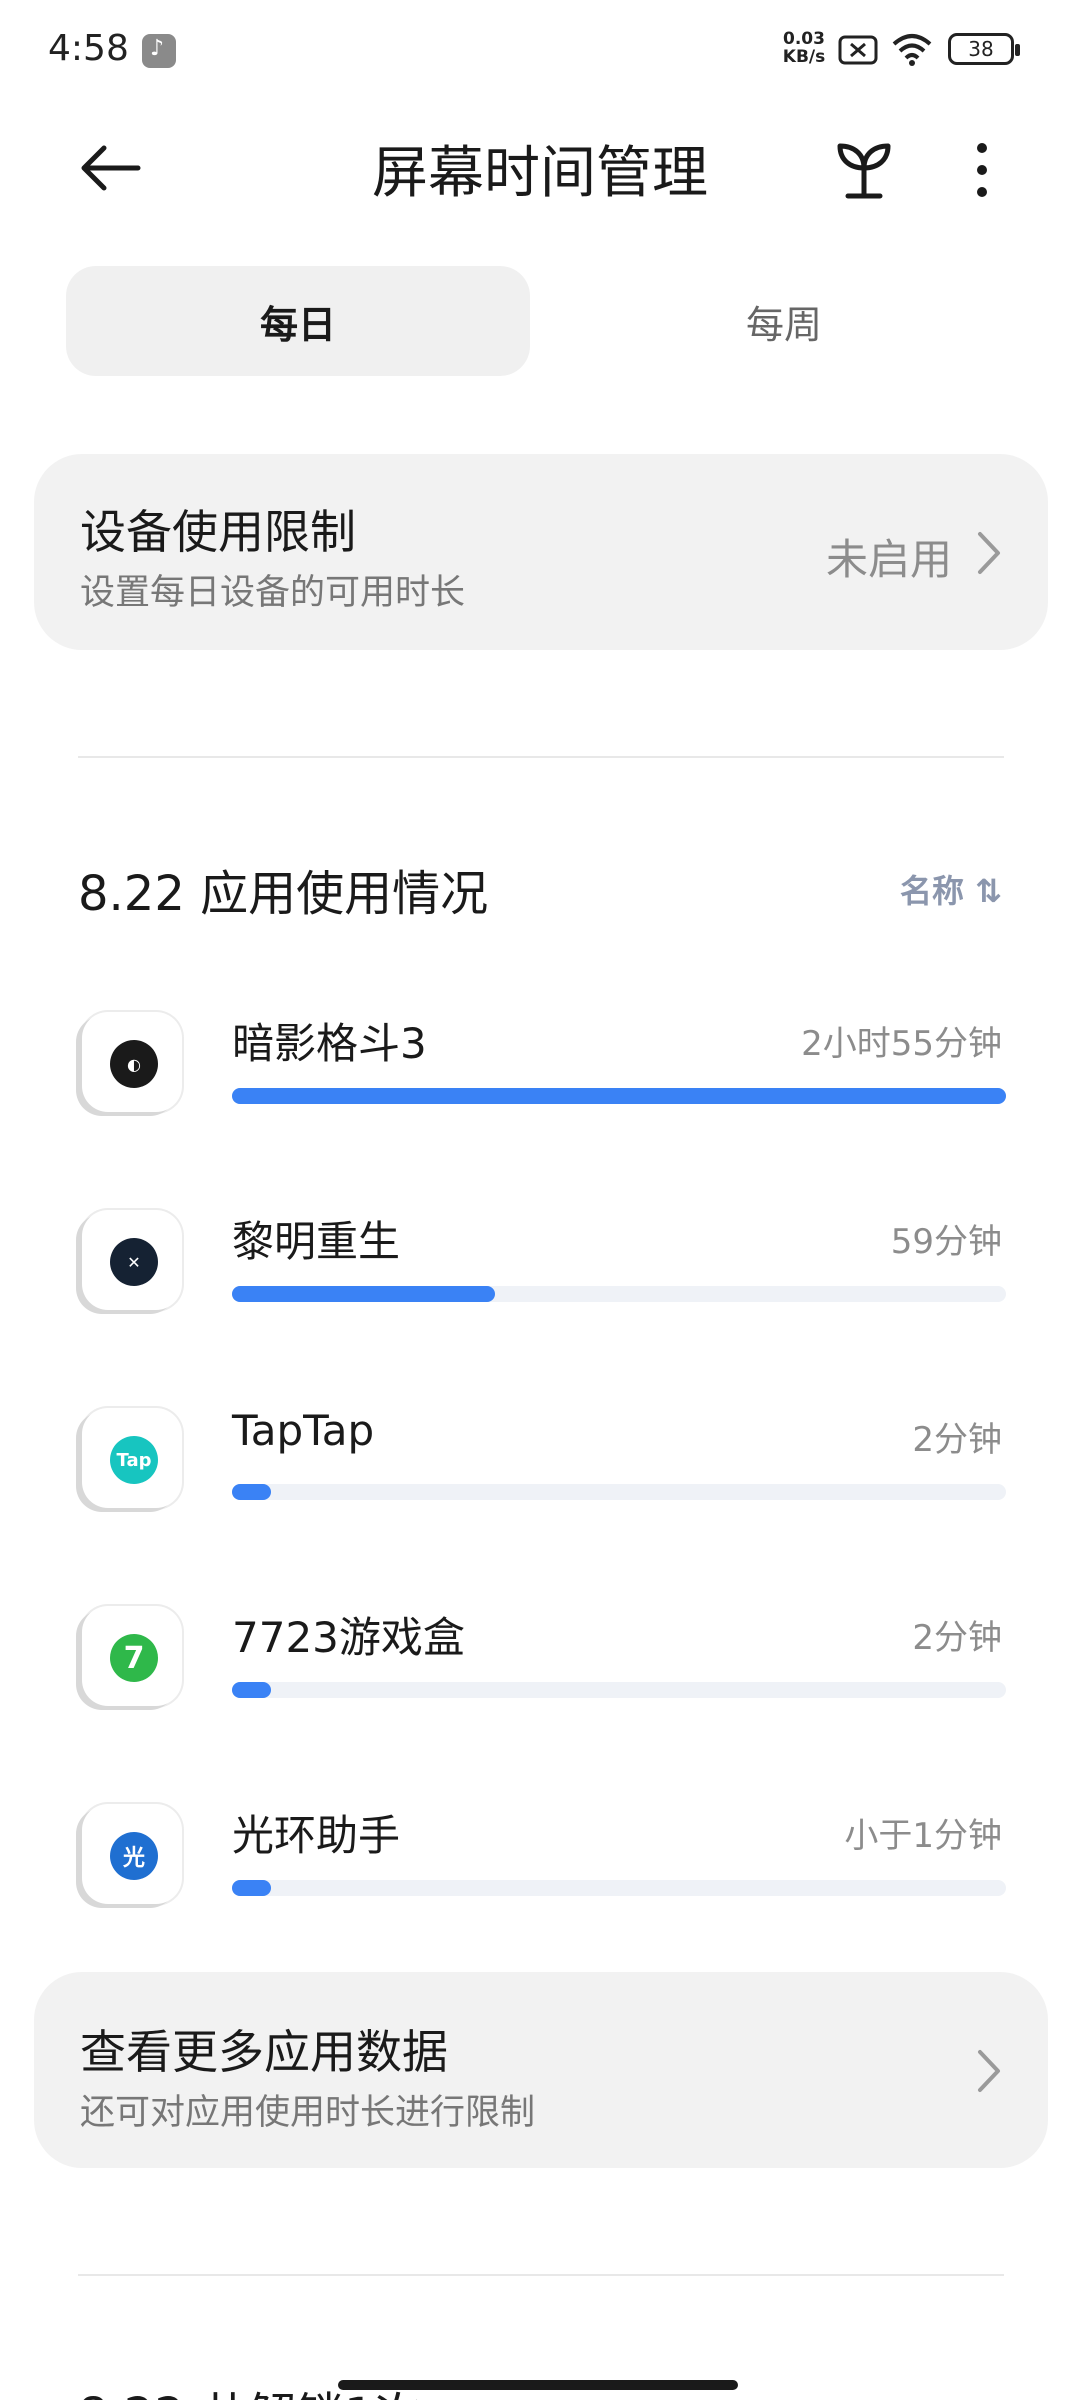 This screenshot has height=2400, width=1080. I want to click on network-speed: 0.03 KB/s, so click(804, 48).